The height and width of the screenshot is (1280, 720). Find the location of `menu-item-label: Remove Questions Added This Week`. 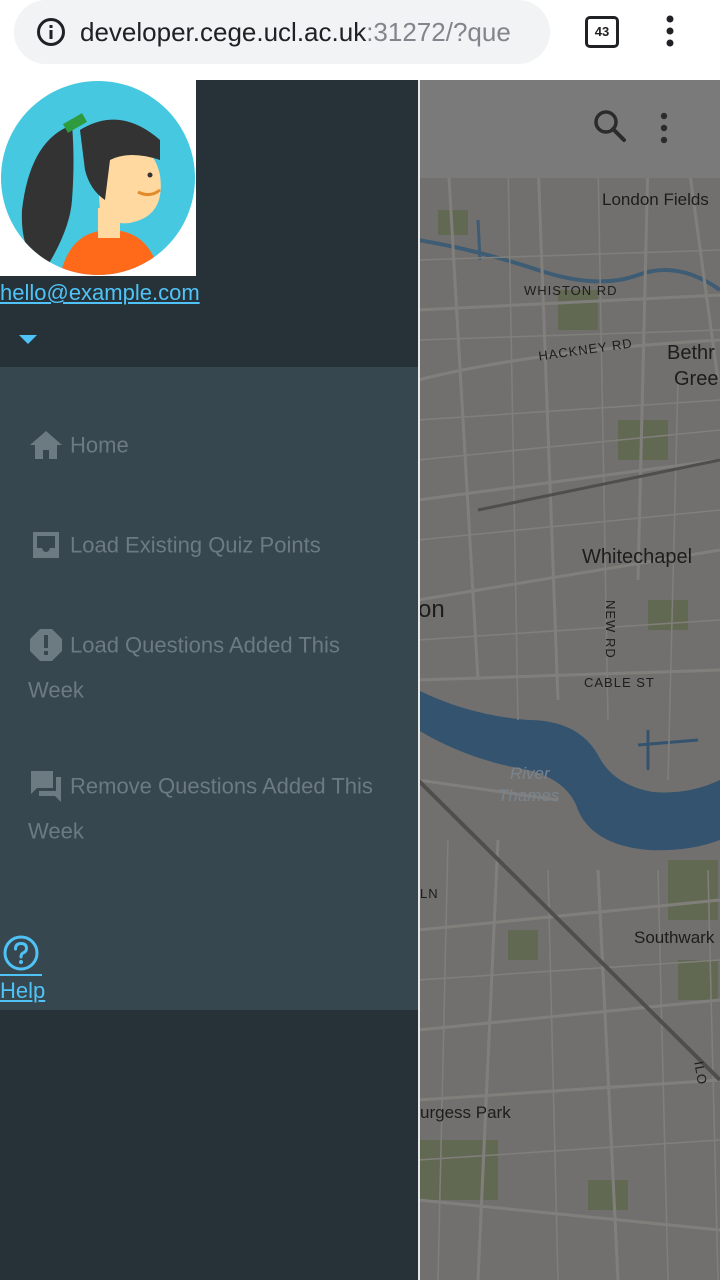

menu-item-label: Remove Questions Added This Week is located at coordinates (200, 808).